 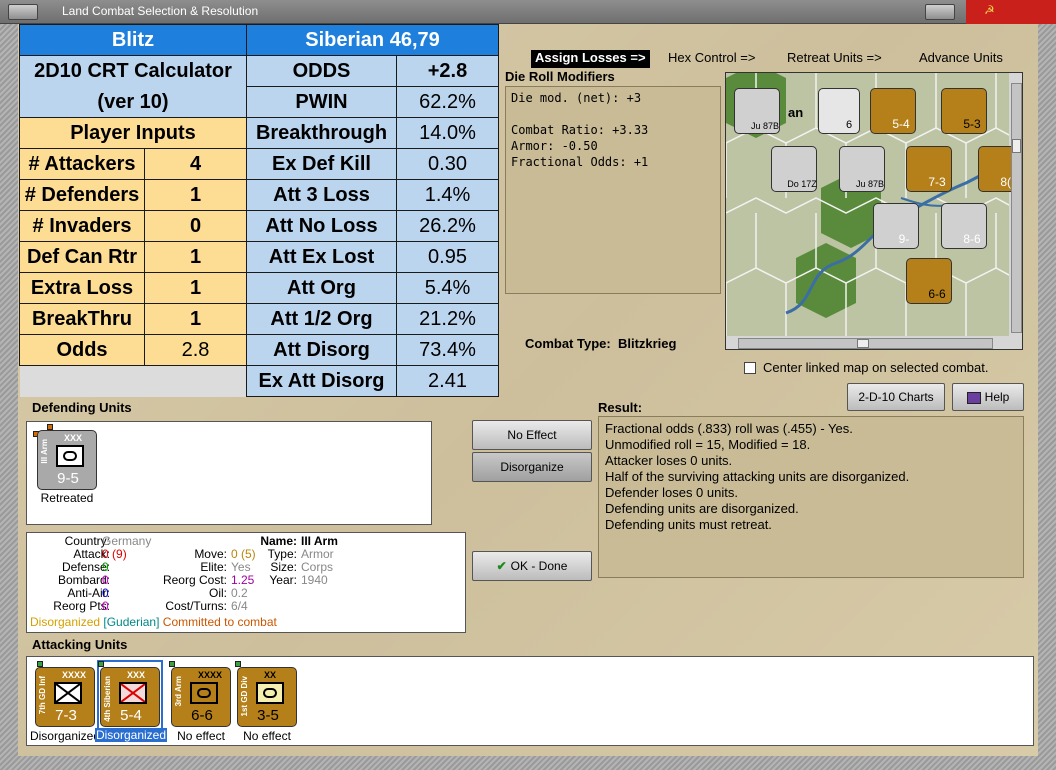 What do you see at coordinates (82, 226) in the screenshot?
I see `input-label: # Invaders` at bounding box center [82, 226].